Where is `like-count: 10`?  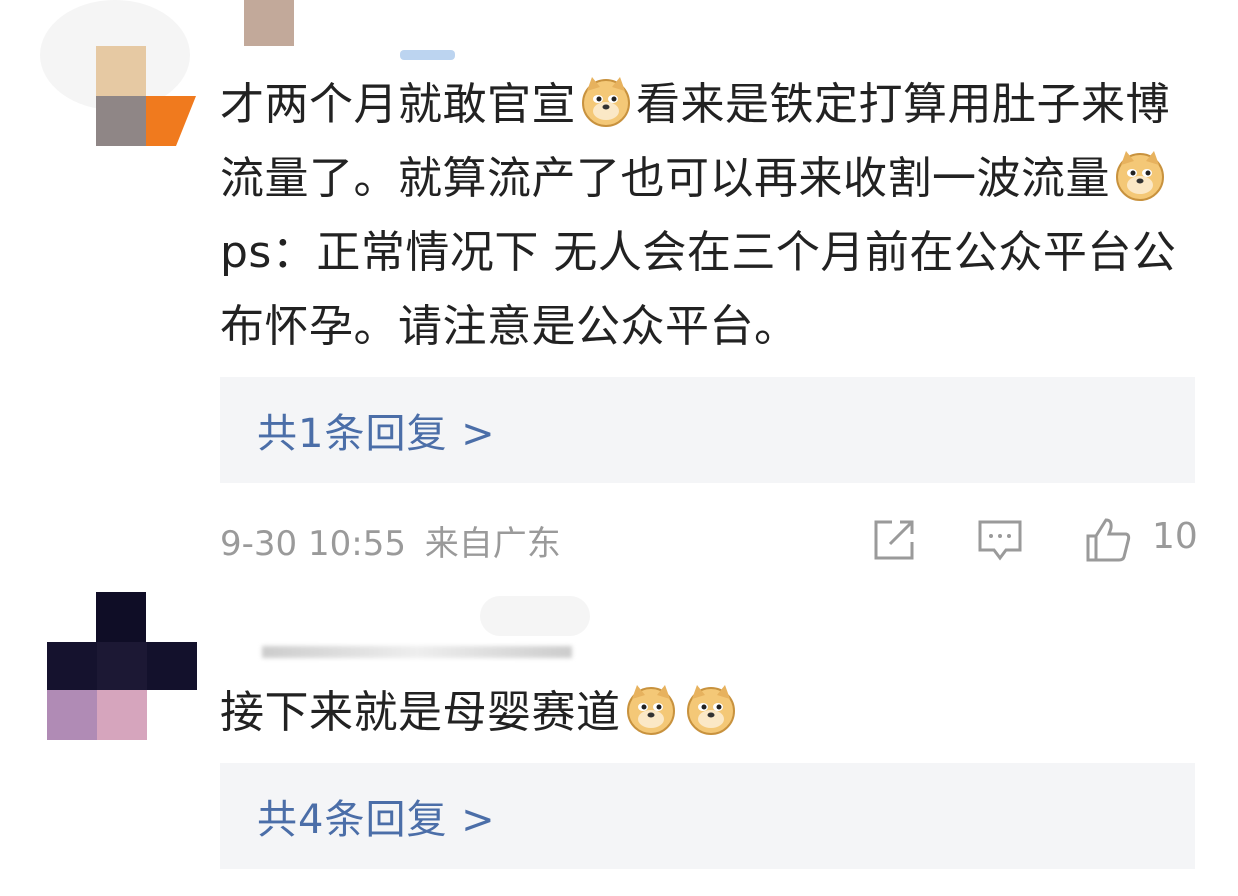
like-count: 10 is located at coordinates (1175, 536).